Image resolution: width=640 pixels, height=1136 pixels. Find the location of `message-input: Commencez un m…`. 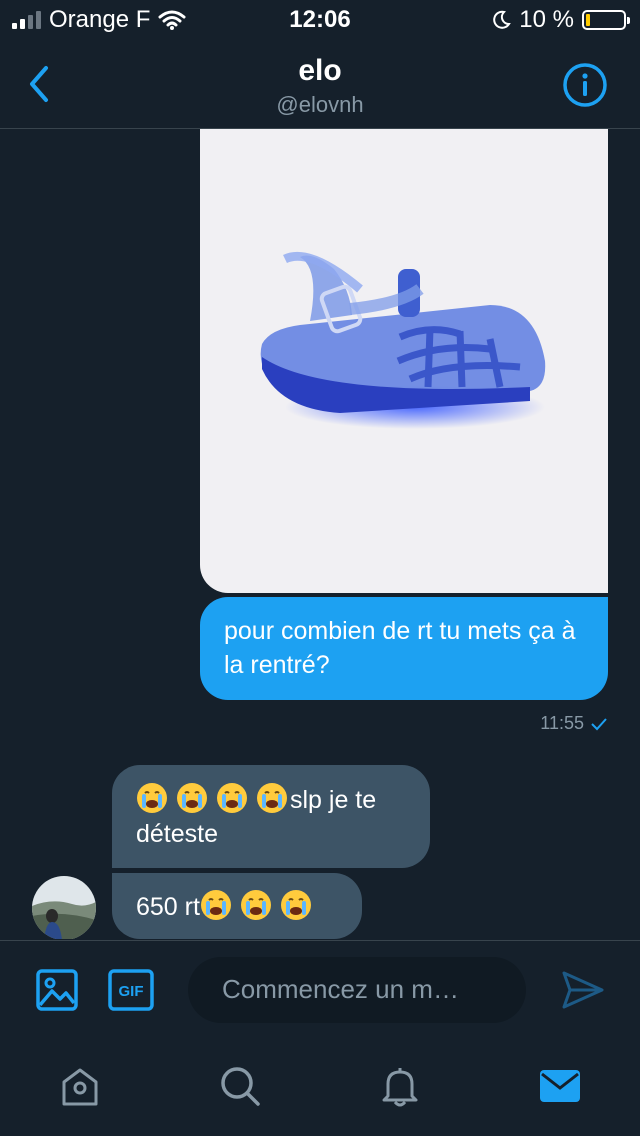

message-input: Commencez un m… is located at coordinates (357, 990).